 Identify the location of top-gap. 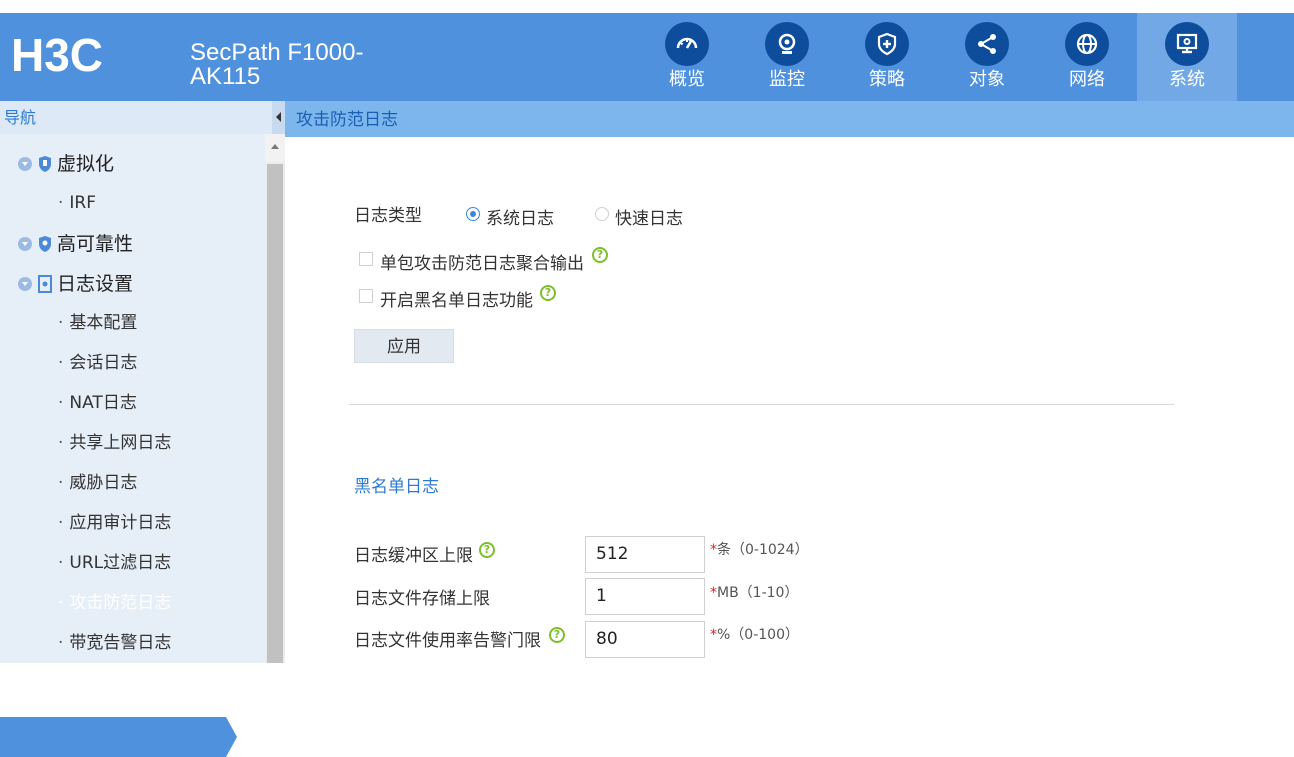
(647, 6).